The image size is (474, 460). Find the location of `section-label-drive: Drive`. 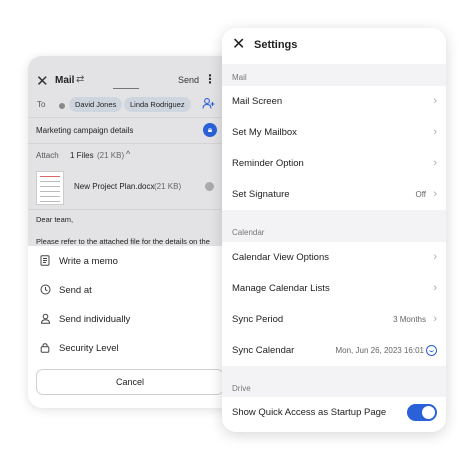

section-label-drive: Drive is located at coordinates (241, 388).